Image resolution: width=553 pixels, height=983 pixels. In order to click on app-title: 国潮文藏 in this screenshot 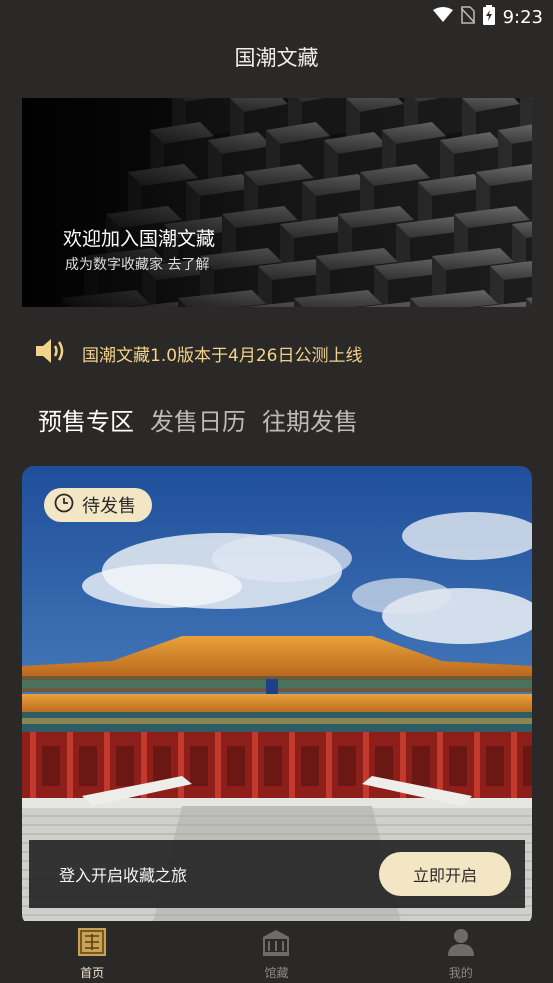, I will do `click(276, 58)`.